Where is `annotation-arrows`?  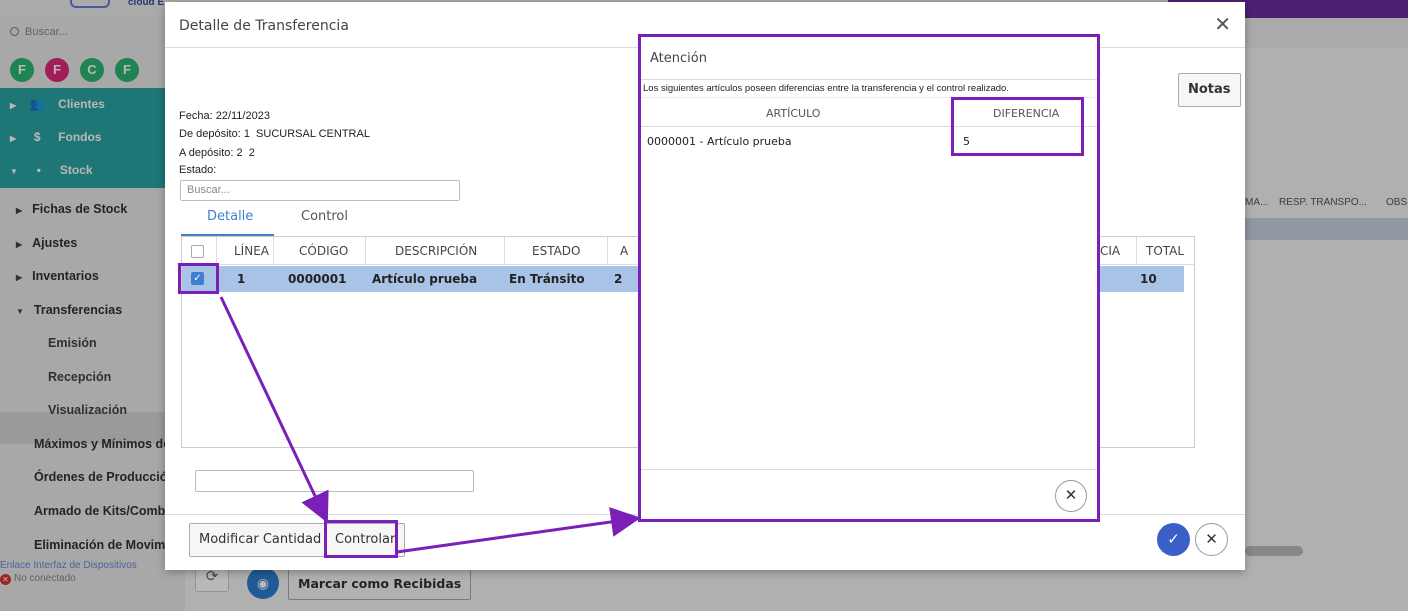
annotation-arrows is located at coordinates (430, 425).